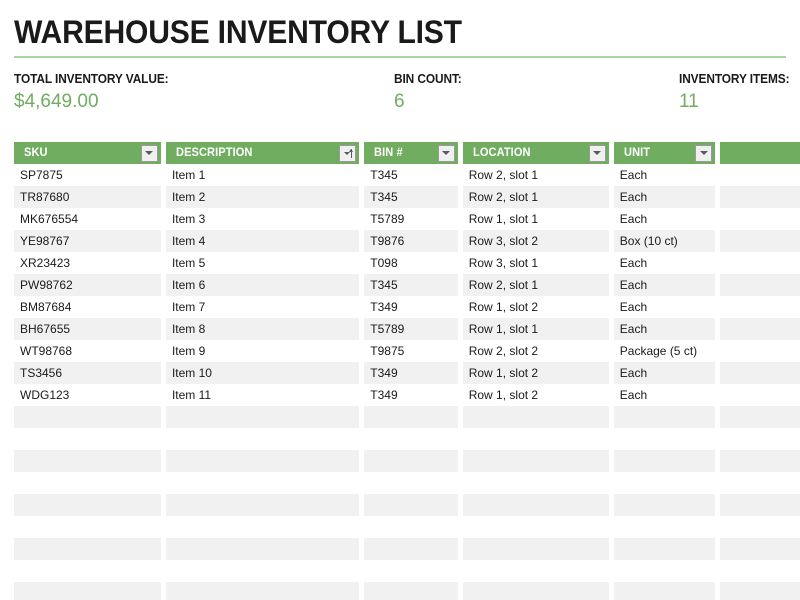 Image resolution: width=800 pixels, height=600 pixels. I want to click on cell-location: Row 3, slot 2, so click(535, 241).